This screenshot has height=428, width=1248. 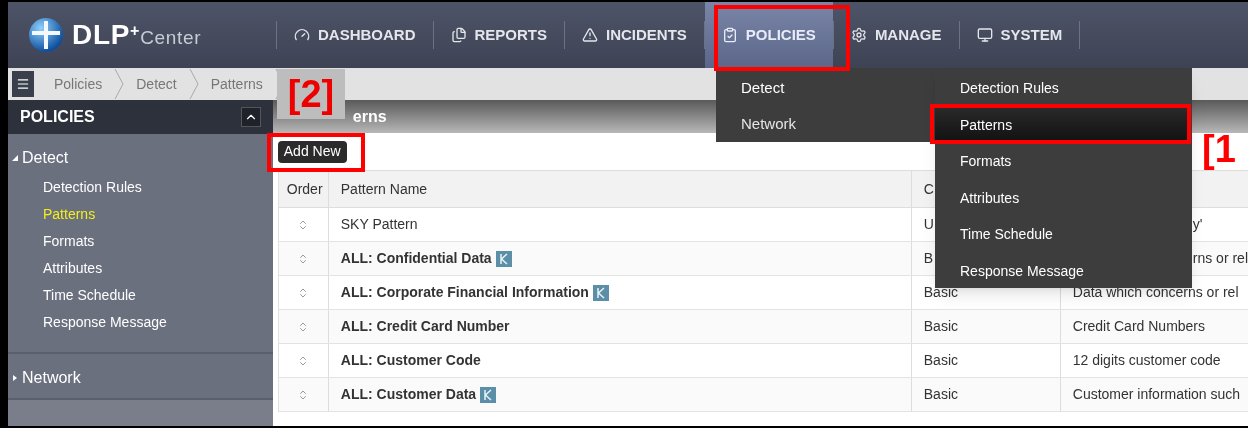 What do you see at coordinates (140, 152) in the screenshot?
I see `sidebar-group: Detect` at bounding box center [140, 152].